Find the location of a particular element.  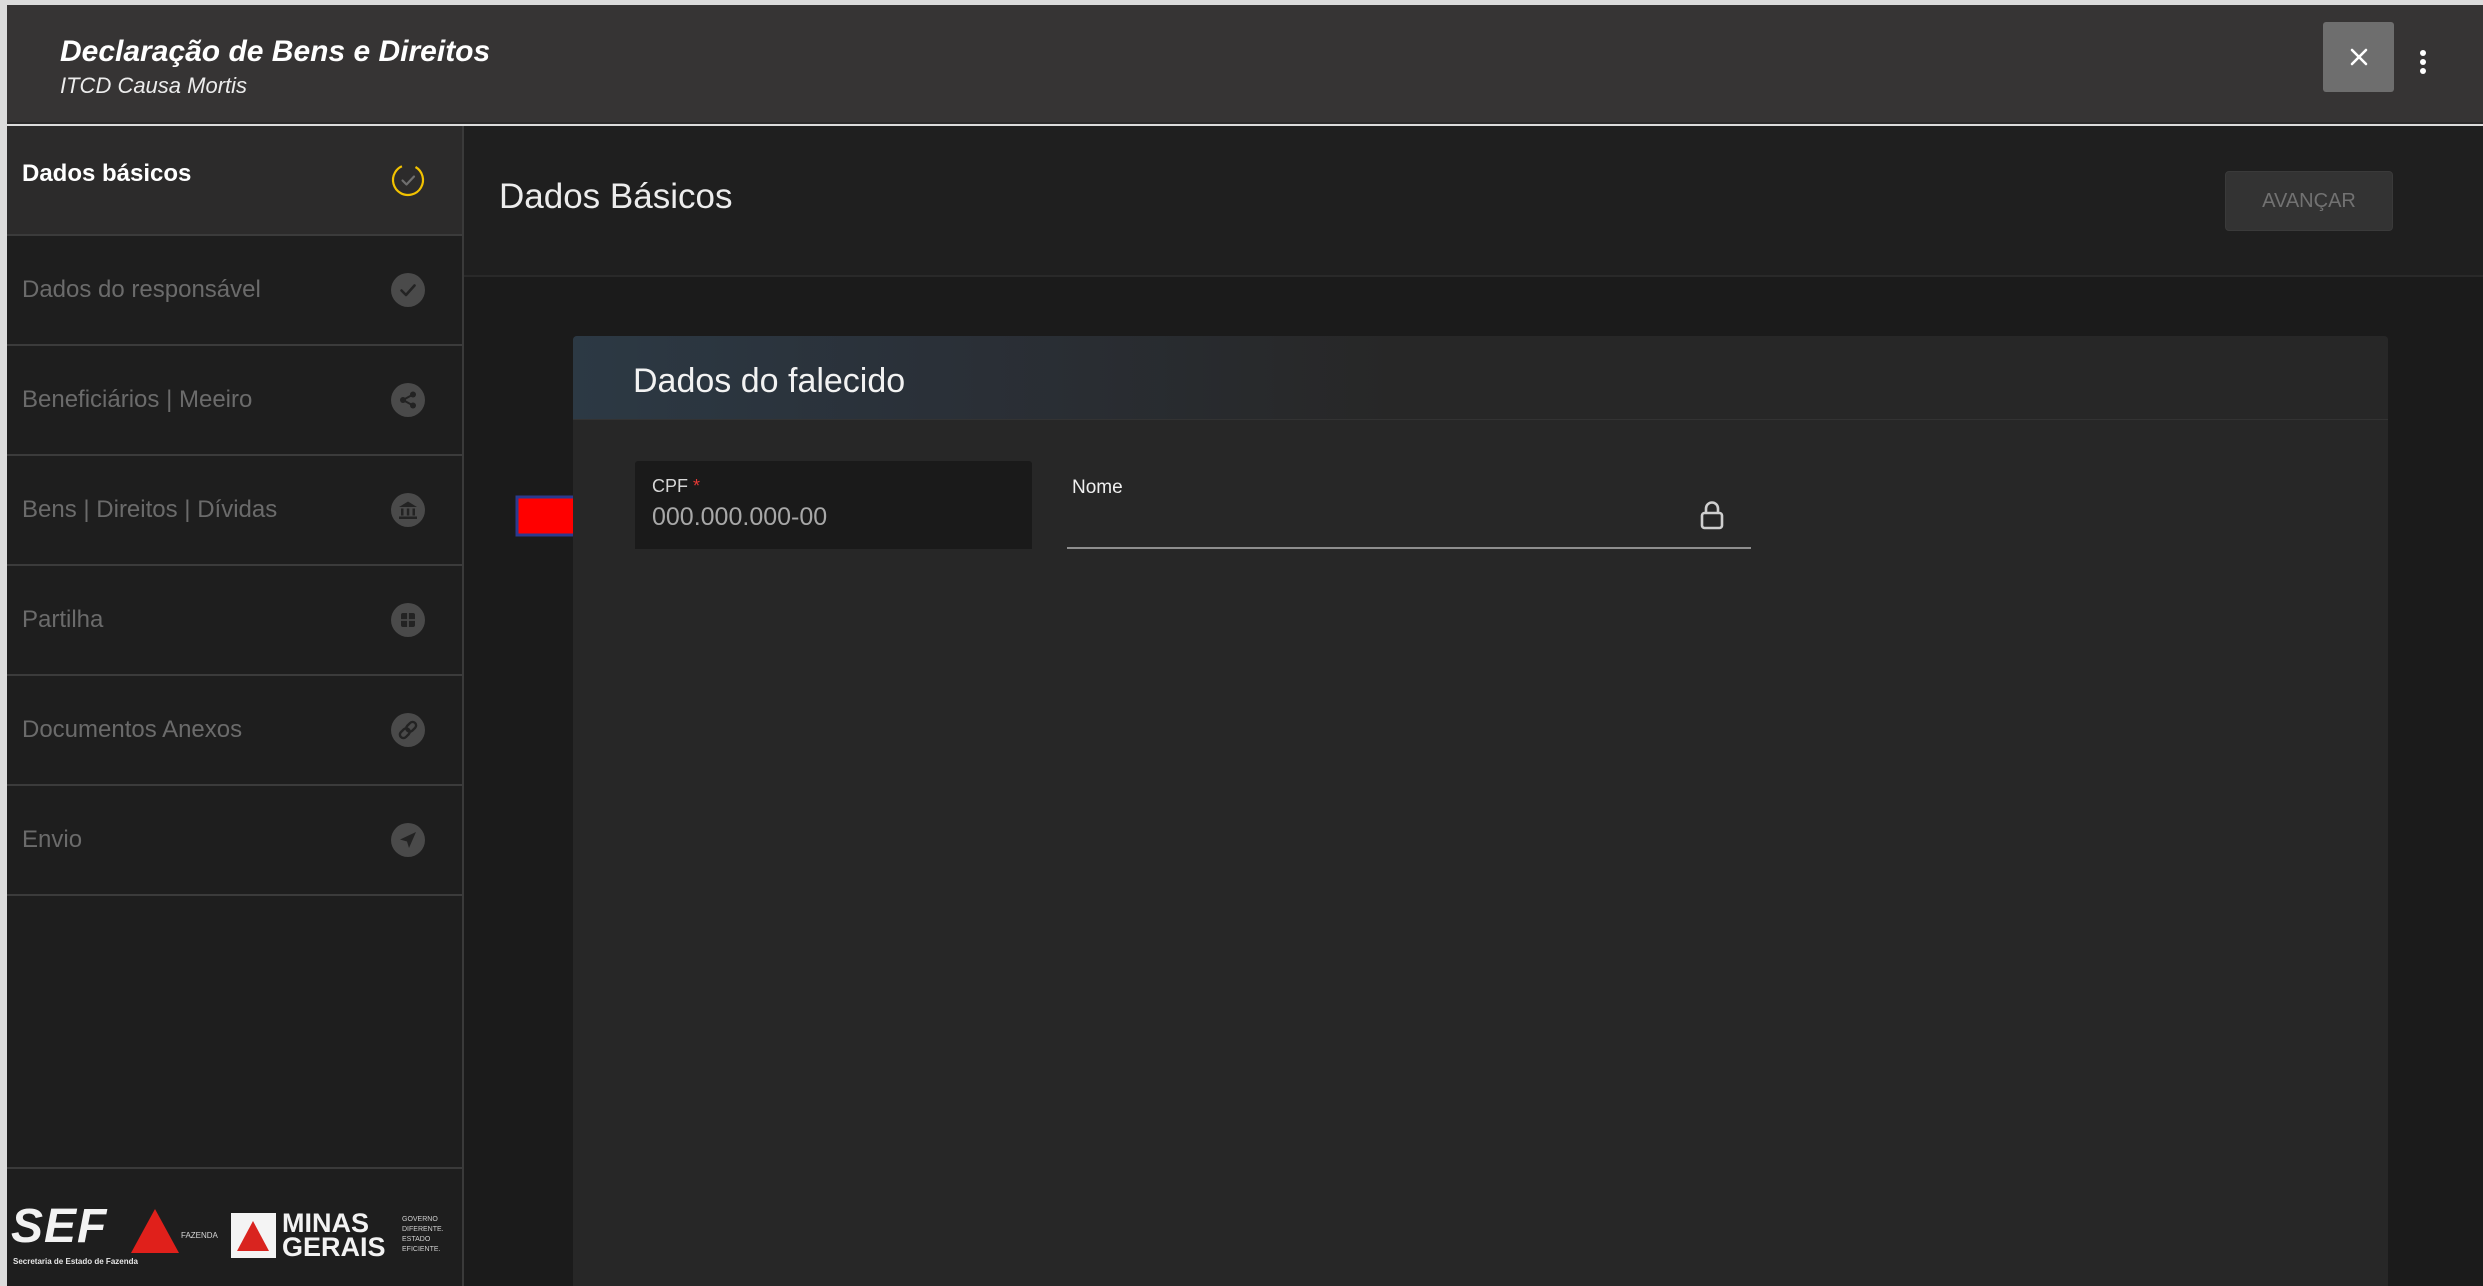

slogan-line: DIFERENTE. is located at coordinates (423, 1229).